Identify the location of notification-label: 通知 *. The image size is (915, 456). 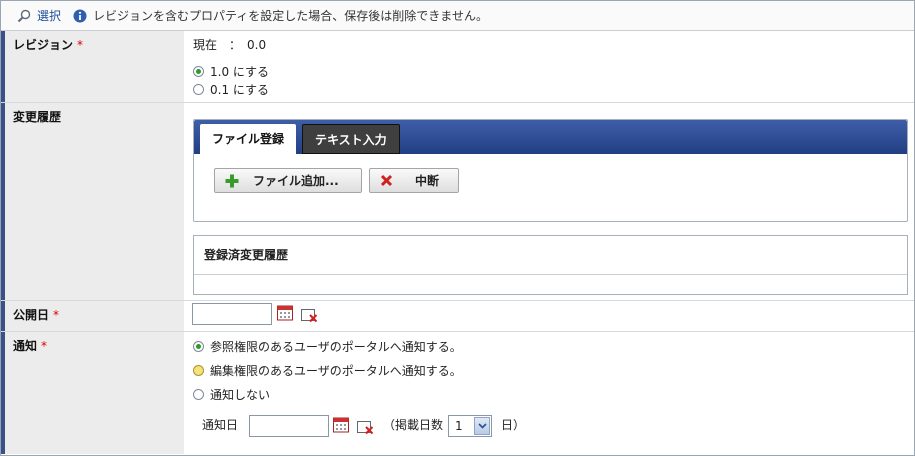
(92, 393).